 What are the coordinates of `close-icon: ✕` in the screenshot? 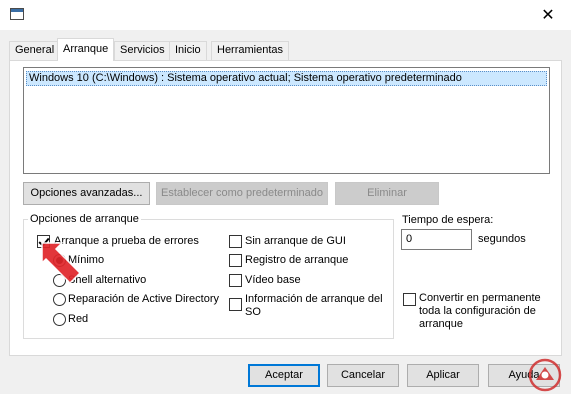 It's located at (548, 15).